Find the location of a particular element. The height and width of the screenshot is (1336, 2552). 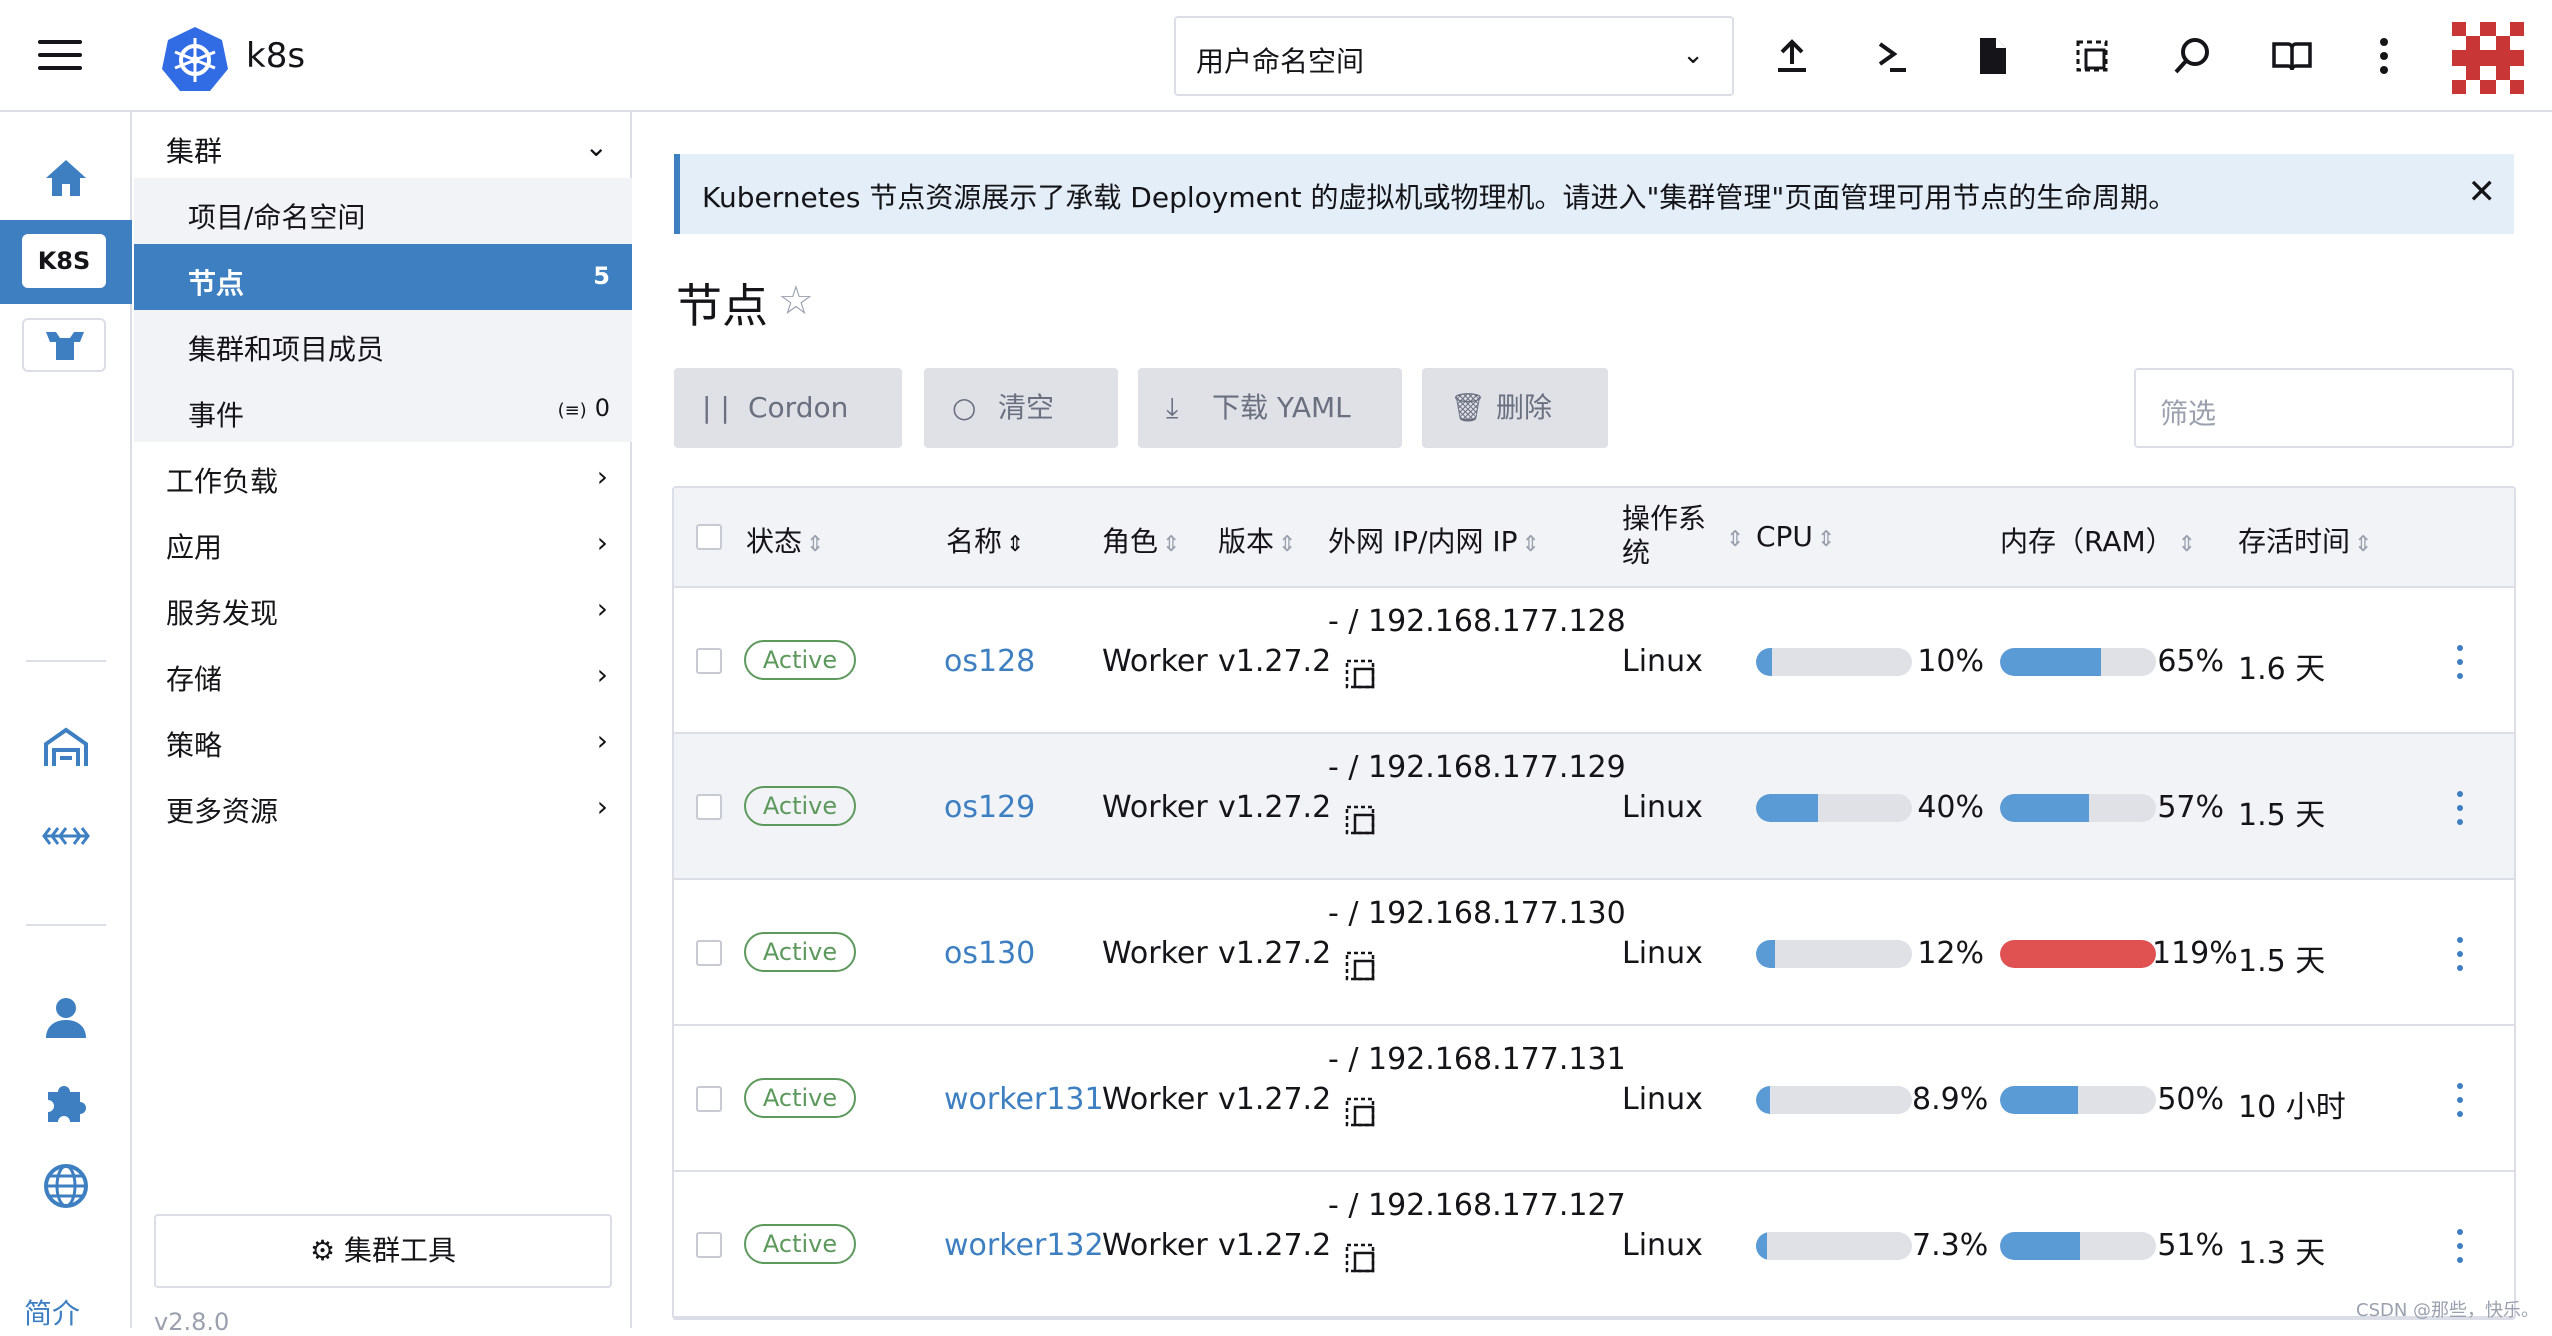

nav-group-policy: 策略 › is located at coordinates (383, 739).